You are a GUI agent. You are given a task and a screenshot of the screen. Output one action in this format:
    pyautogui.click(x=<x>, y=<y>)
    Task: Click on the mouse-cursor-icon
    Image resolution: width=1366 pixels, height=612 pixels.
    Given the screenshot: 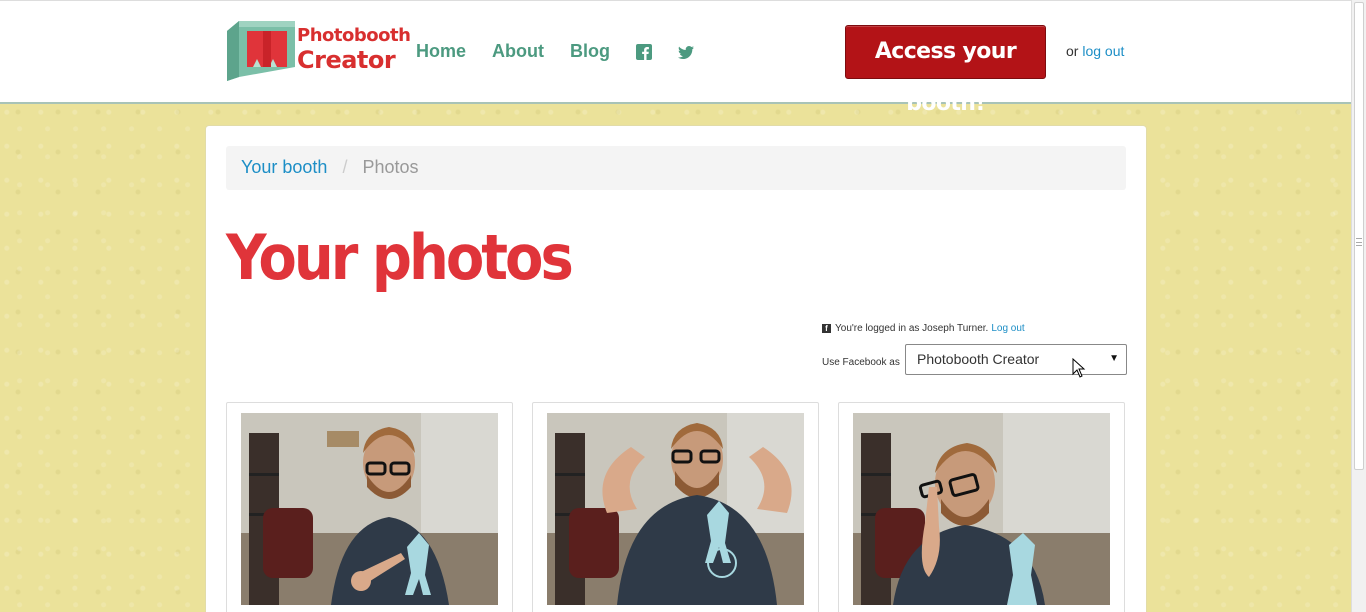 What is the action you would take?
    pyautogui.click(x=1079, y=368)
    